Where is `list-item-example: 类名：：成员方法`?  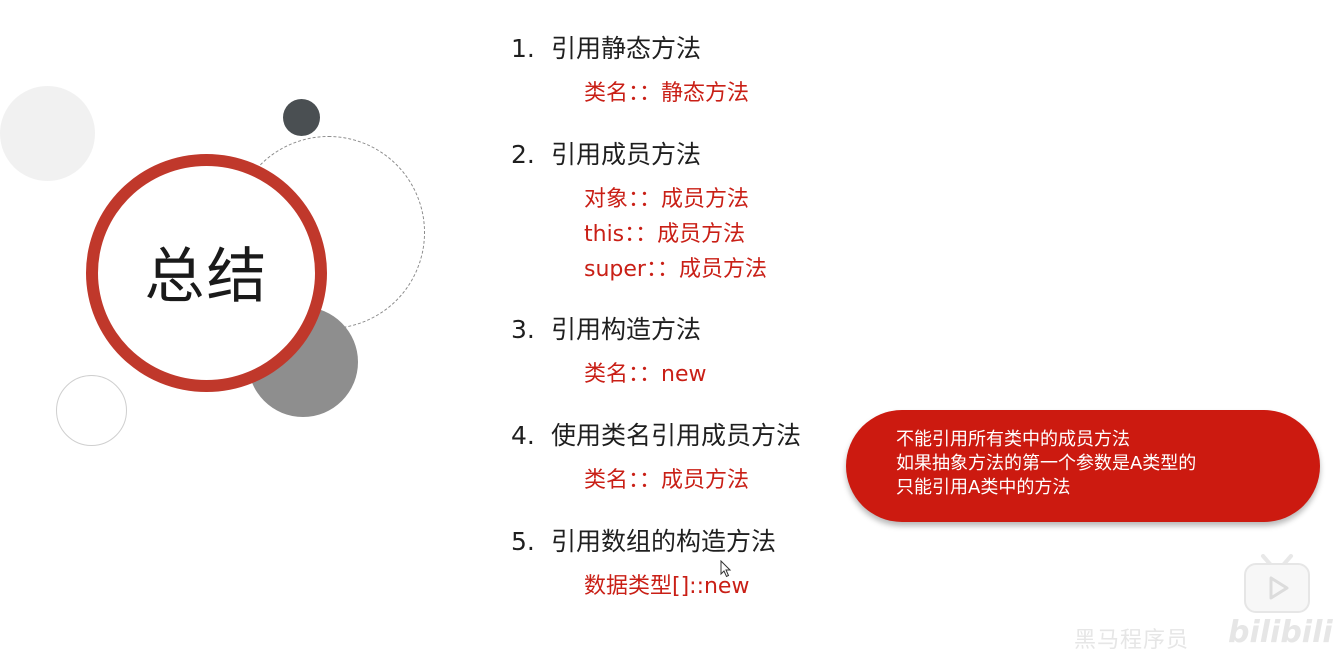
list-item-example: 类名：：成员方法 is located at coordinates (667, 480).